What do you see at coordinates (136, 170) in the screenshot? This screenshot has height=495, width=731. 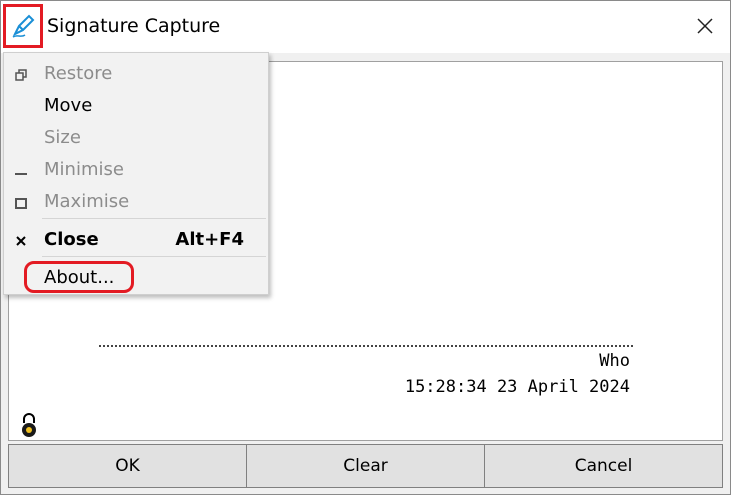 I see `menu-item-minimise: Minimise` at bounding box center [136, 170].